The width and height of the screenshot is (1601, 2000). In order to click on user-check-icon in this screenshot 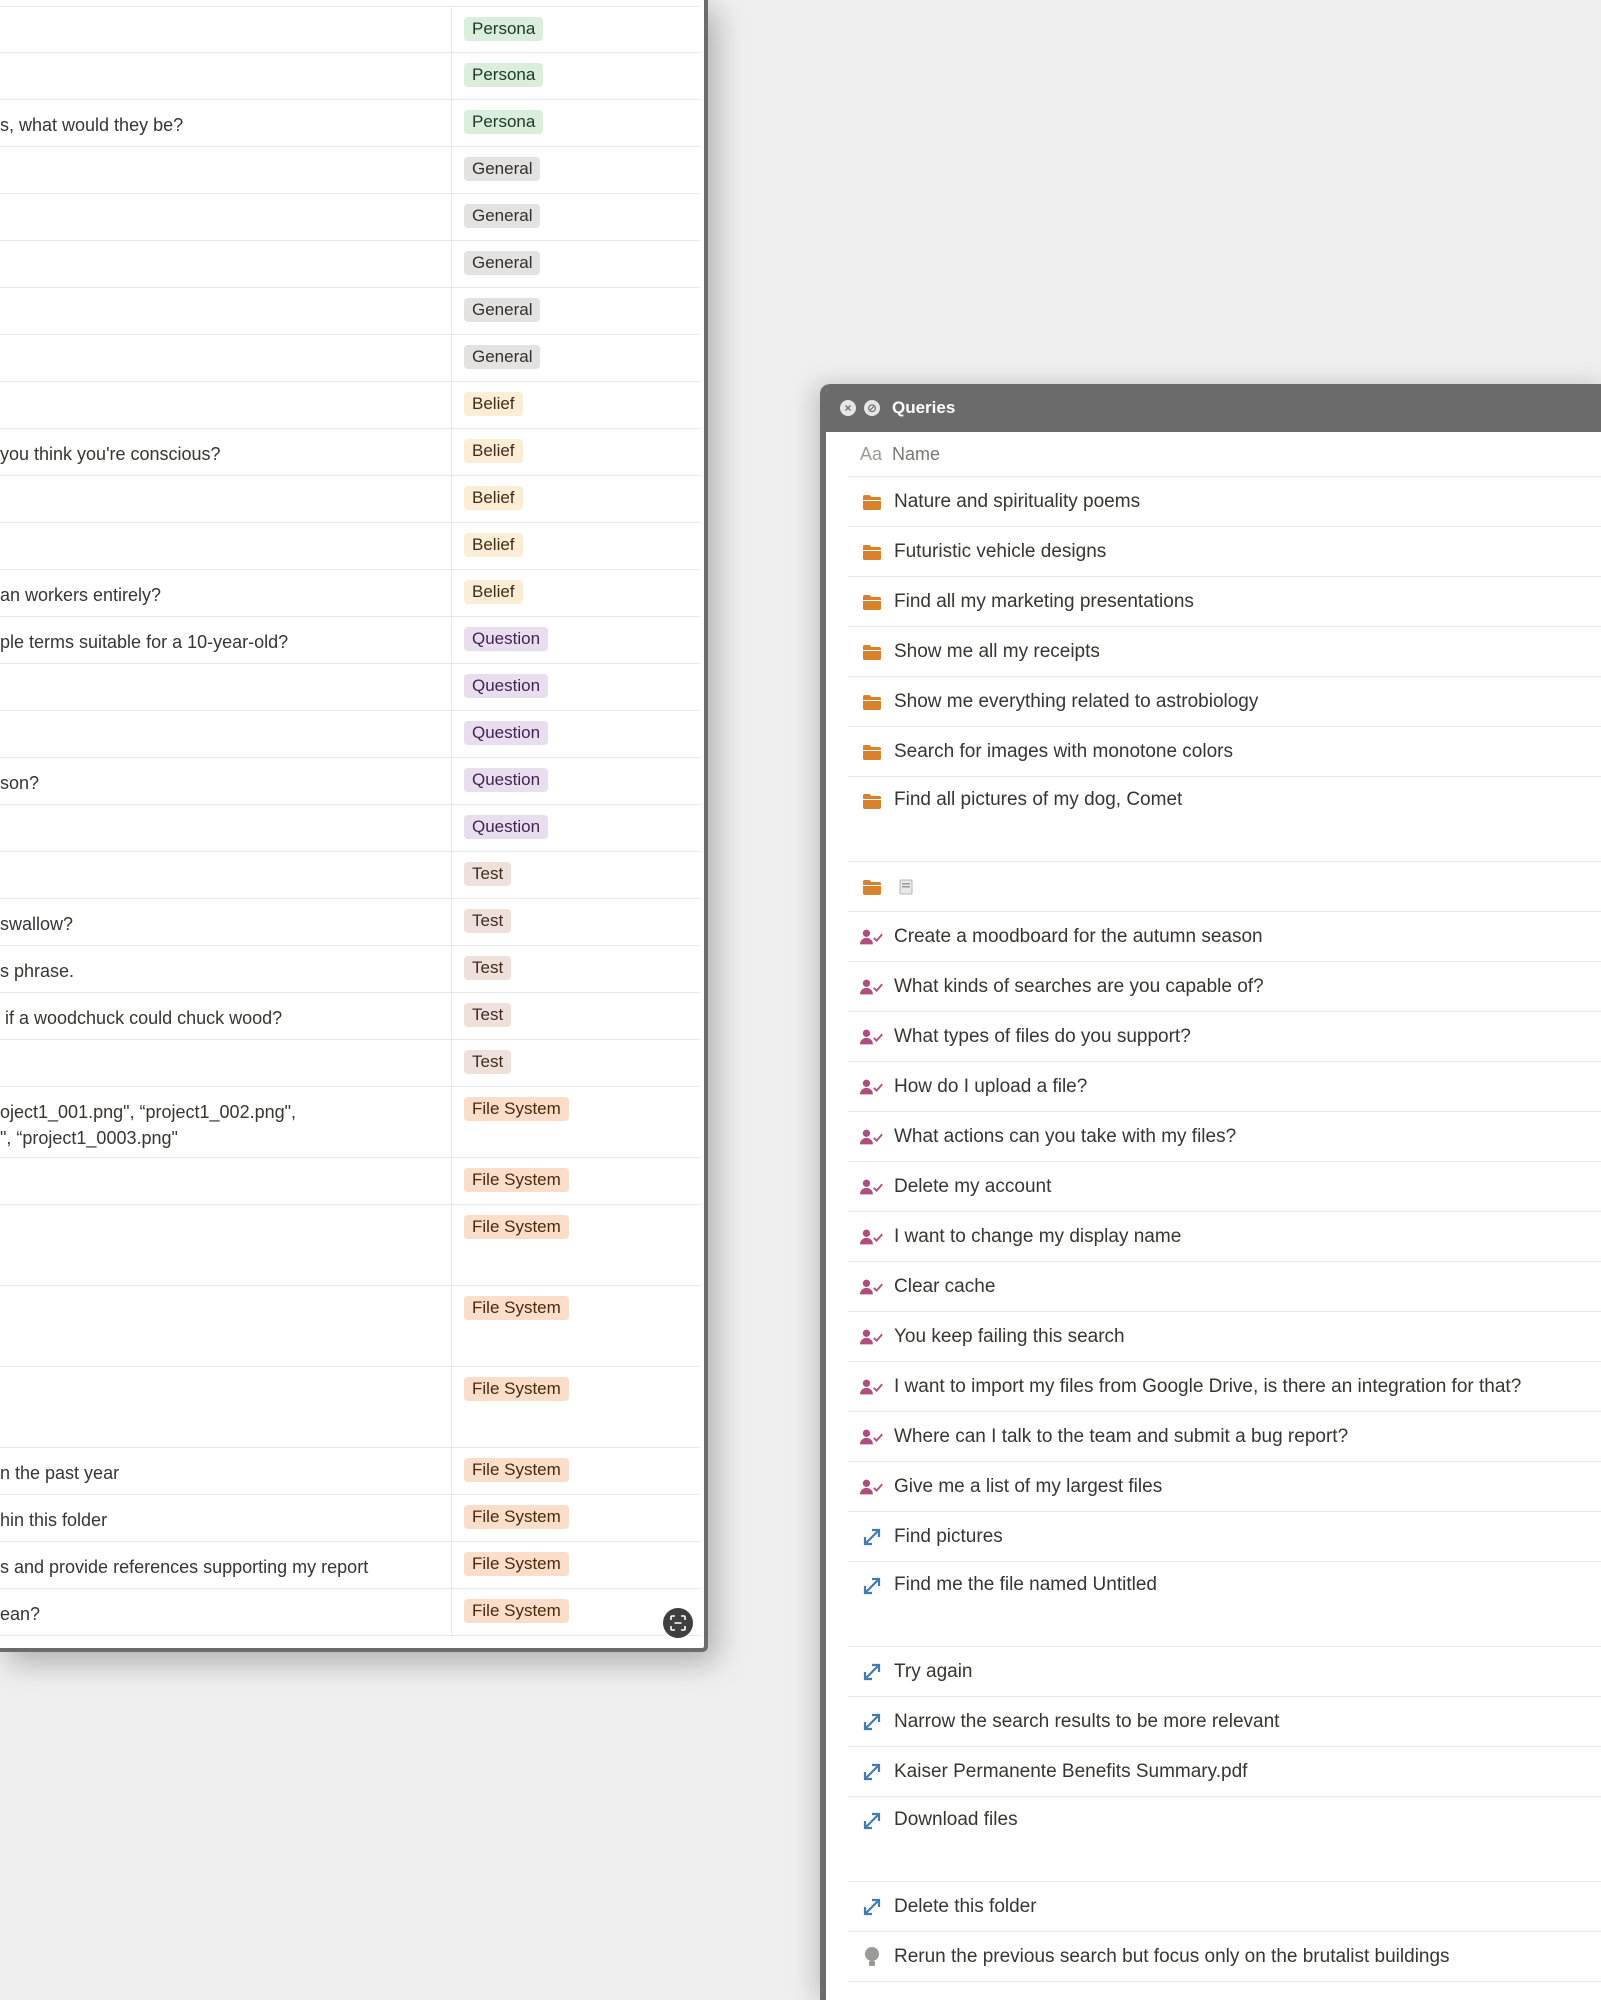, I will do `click(872, 1487)`.